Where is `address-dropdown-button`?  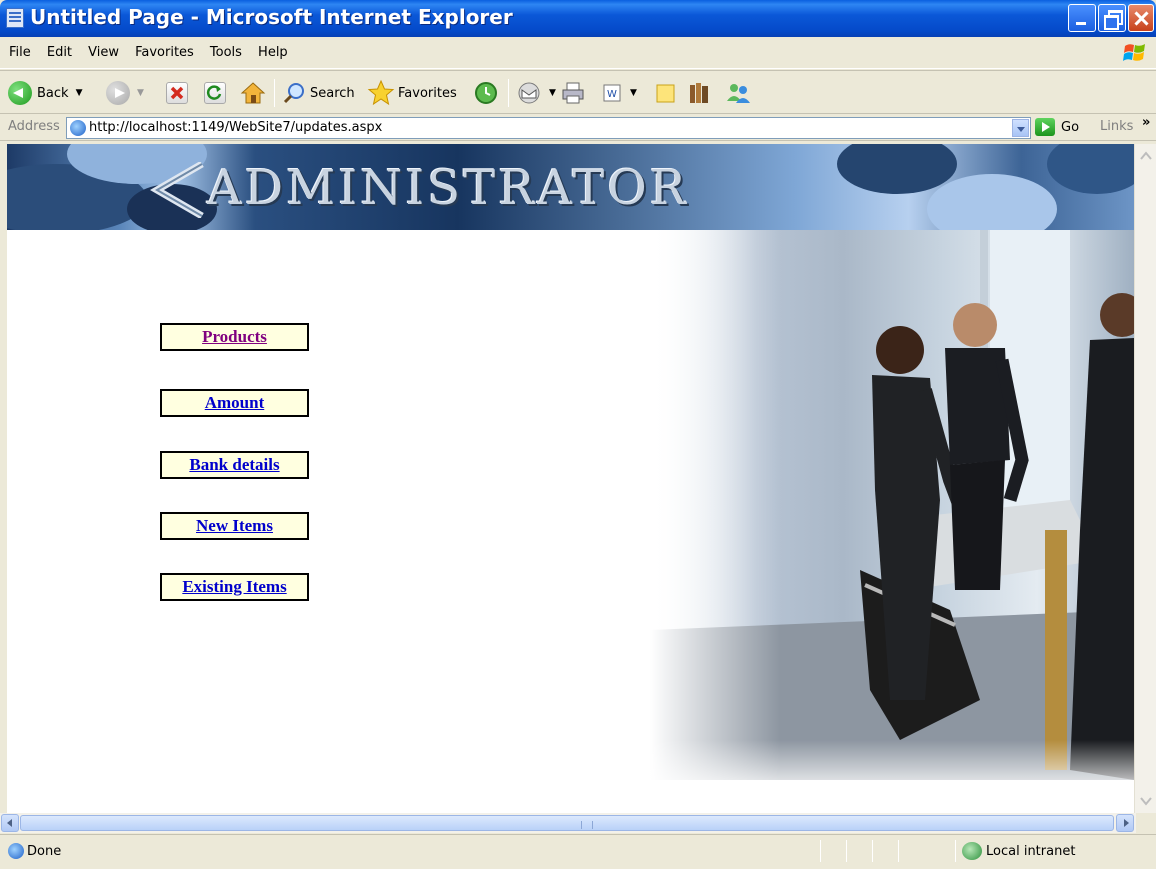 address-dropdown-button is located at coordinates (1020, 128).